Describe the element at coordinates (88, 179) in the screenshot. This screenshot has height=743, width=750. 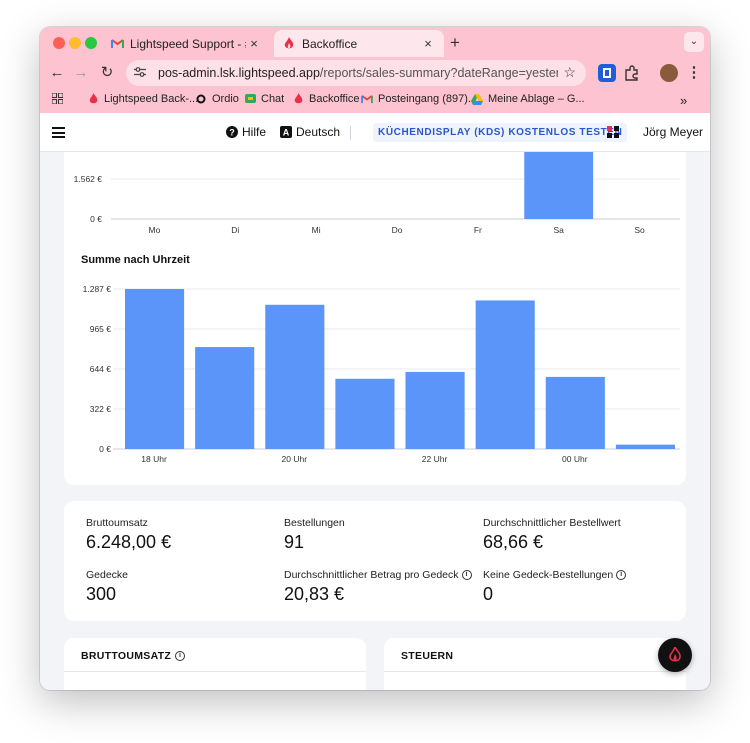
I see `y-tick-label: 1.562 €` at that location.